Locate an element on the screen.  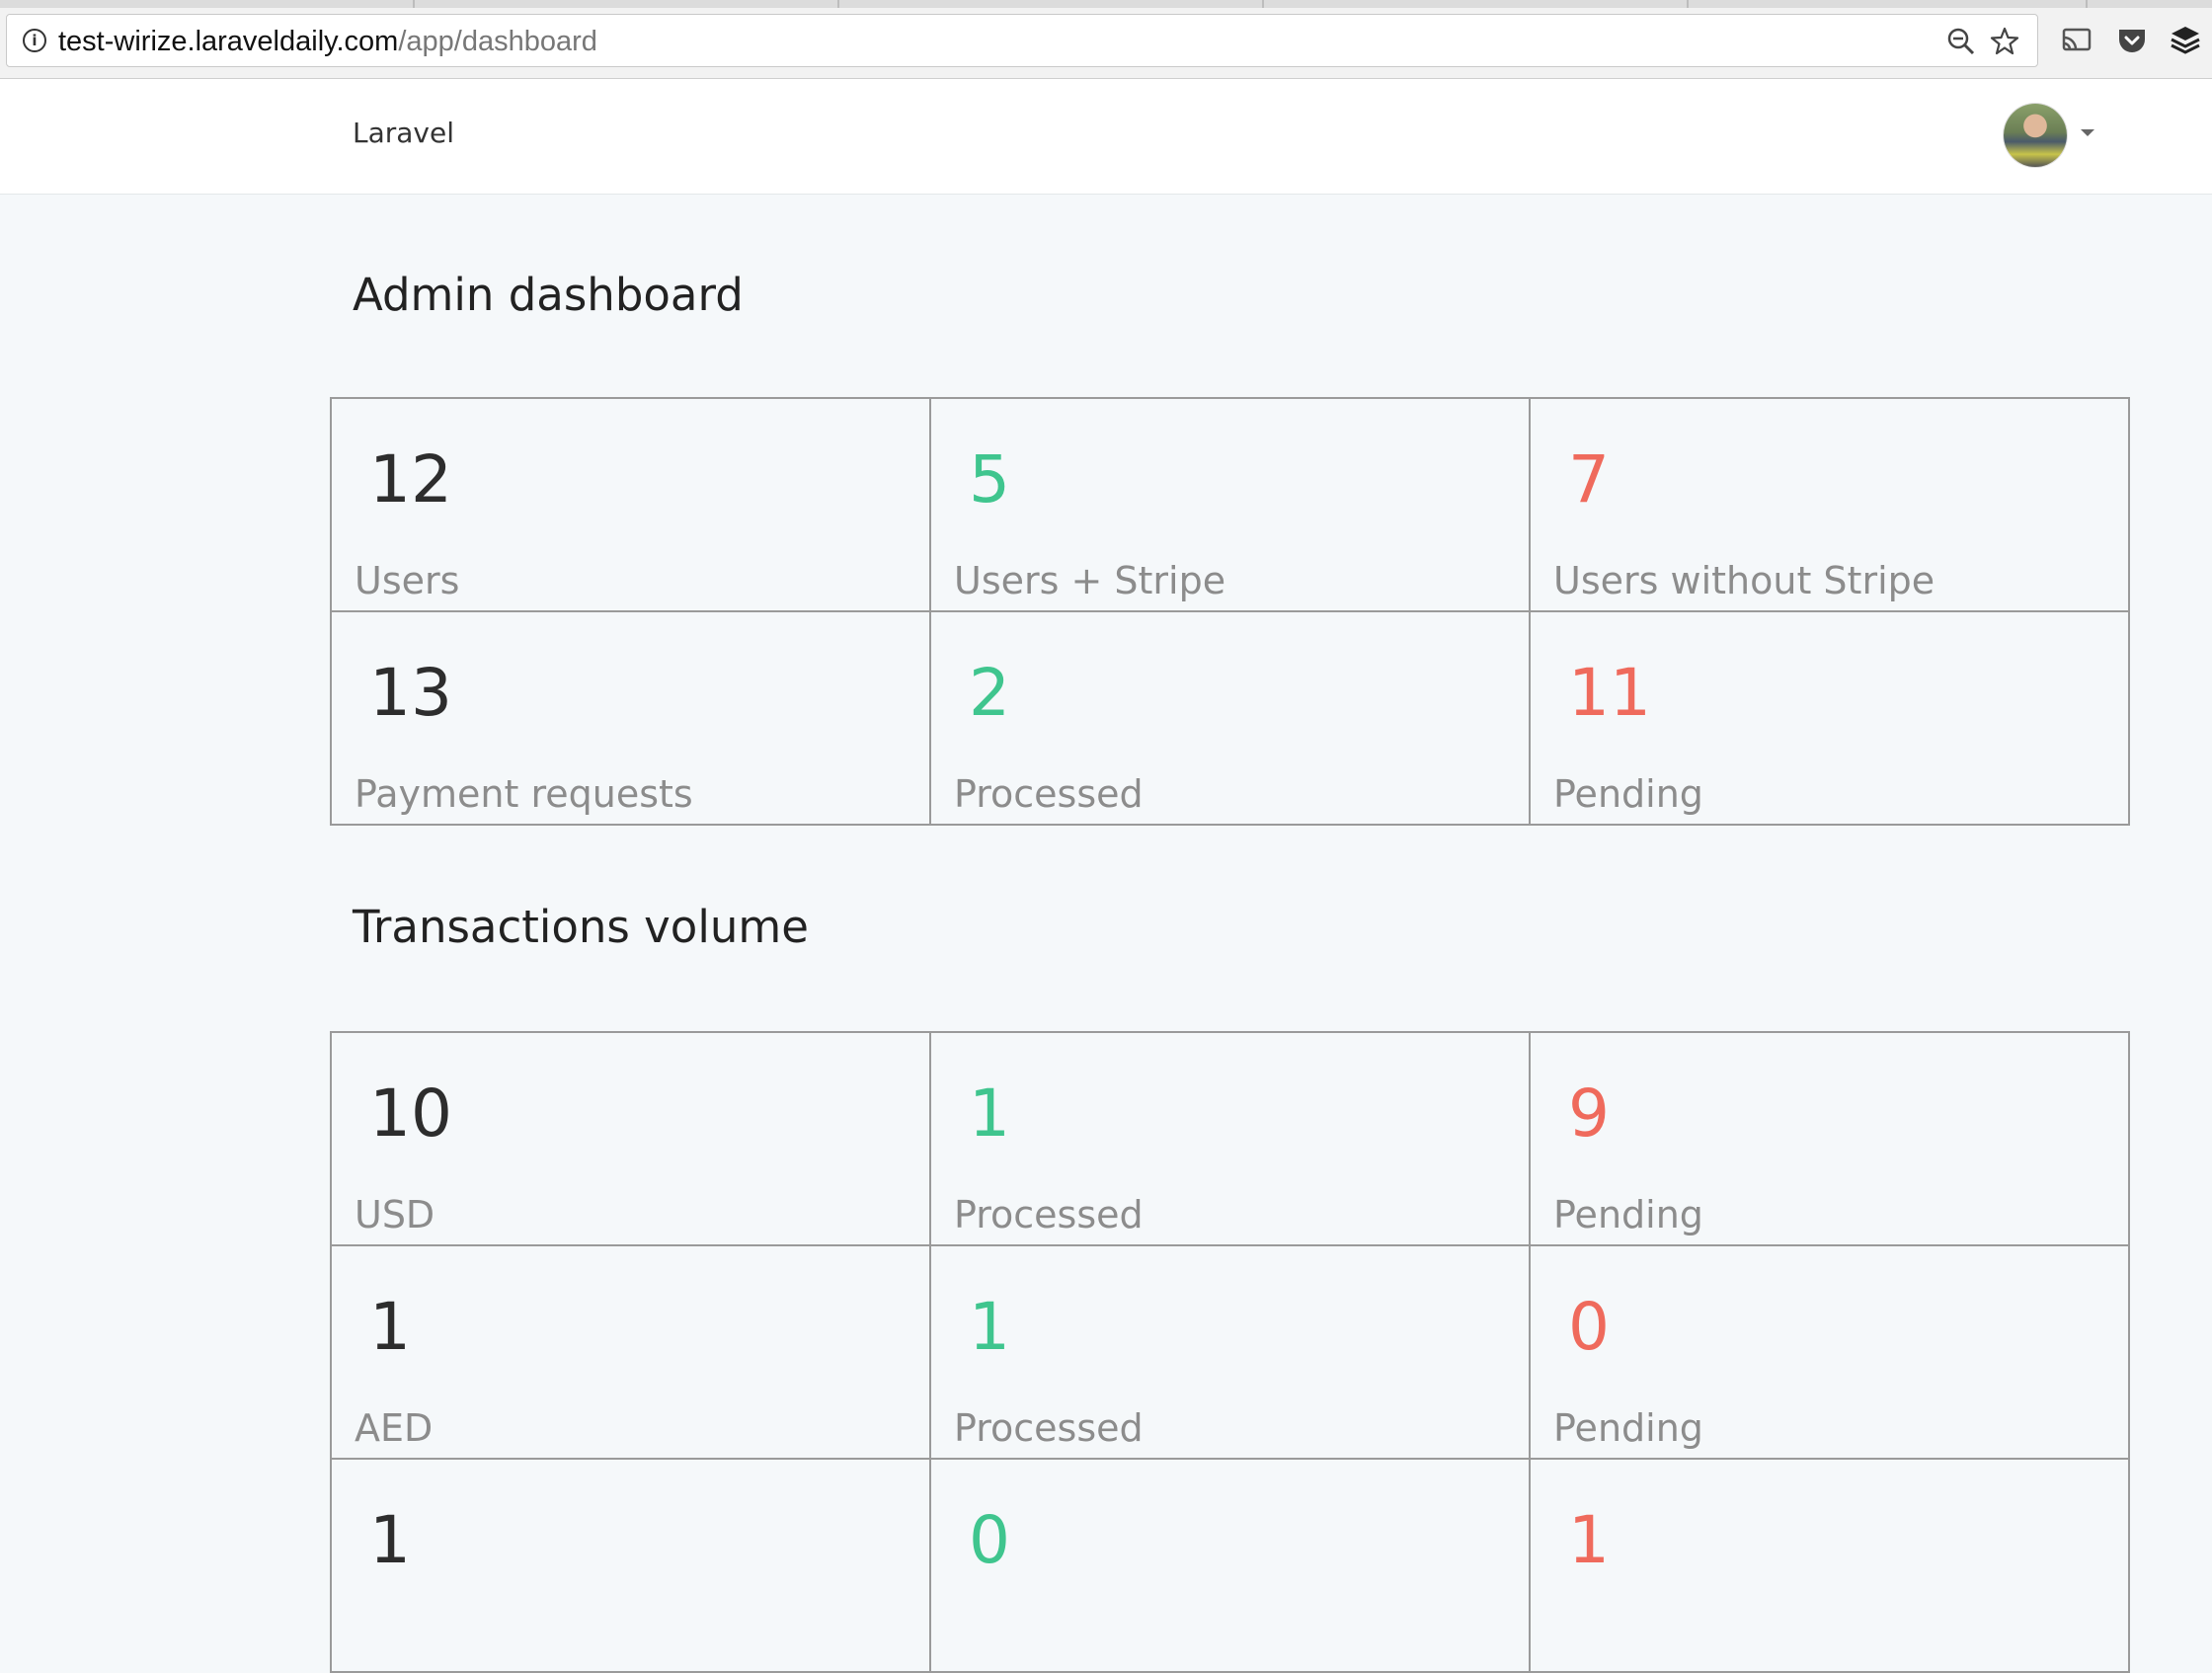
stat-label: Payment requests is located at coordinates (524, 794).